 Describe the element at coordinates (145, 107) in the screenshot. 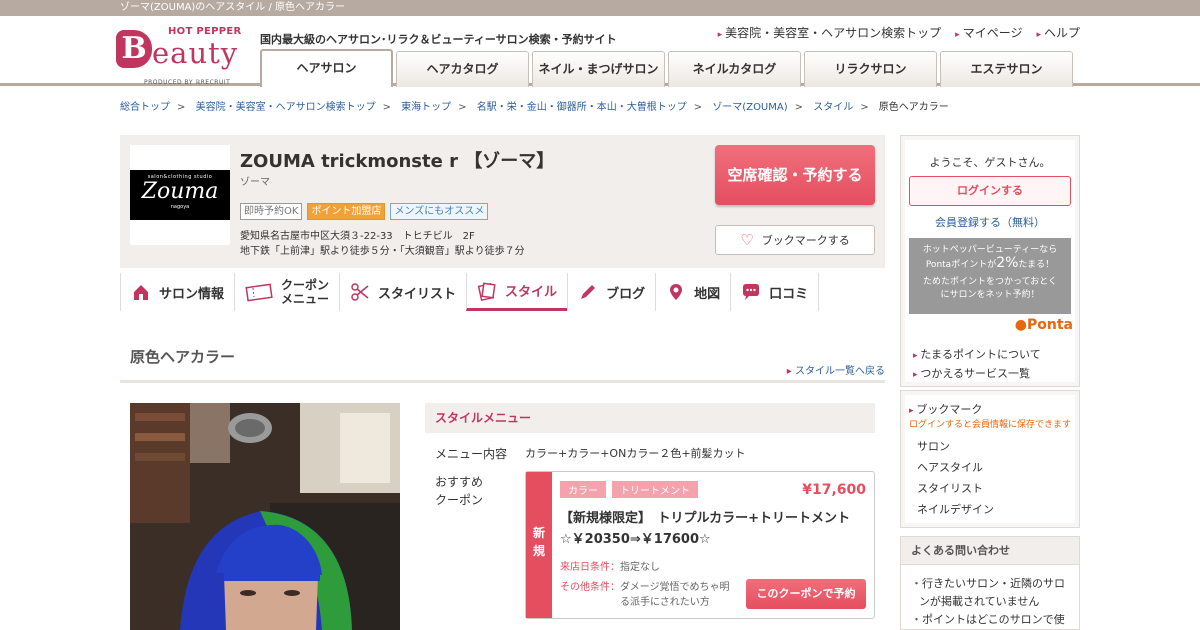

I see `breadcrumb-item: 総合トップ` at that location.